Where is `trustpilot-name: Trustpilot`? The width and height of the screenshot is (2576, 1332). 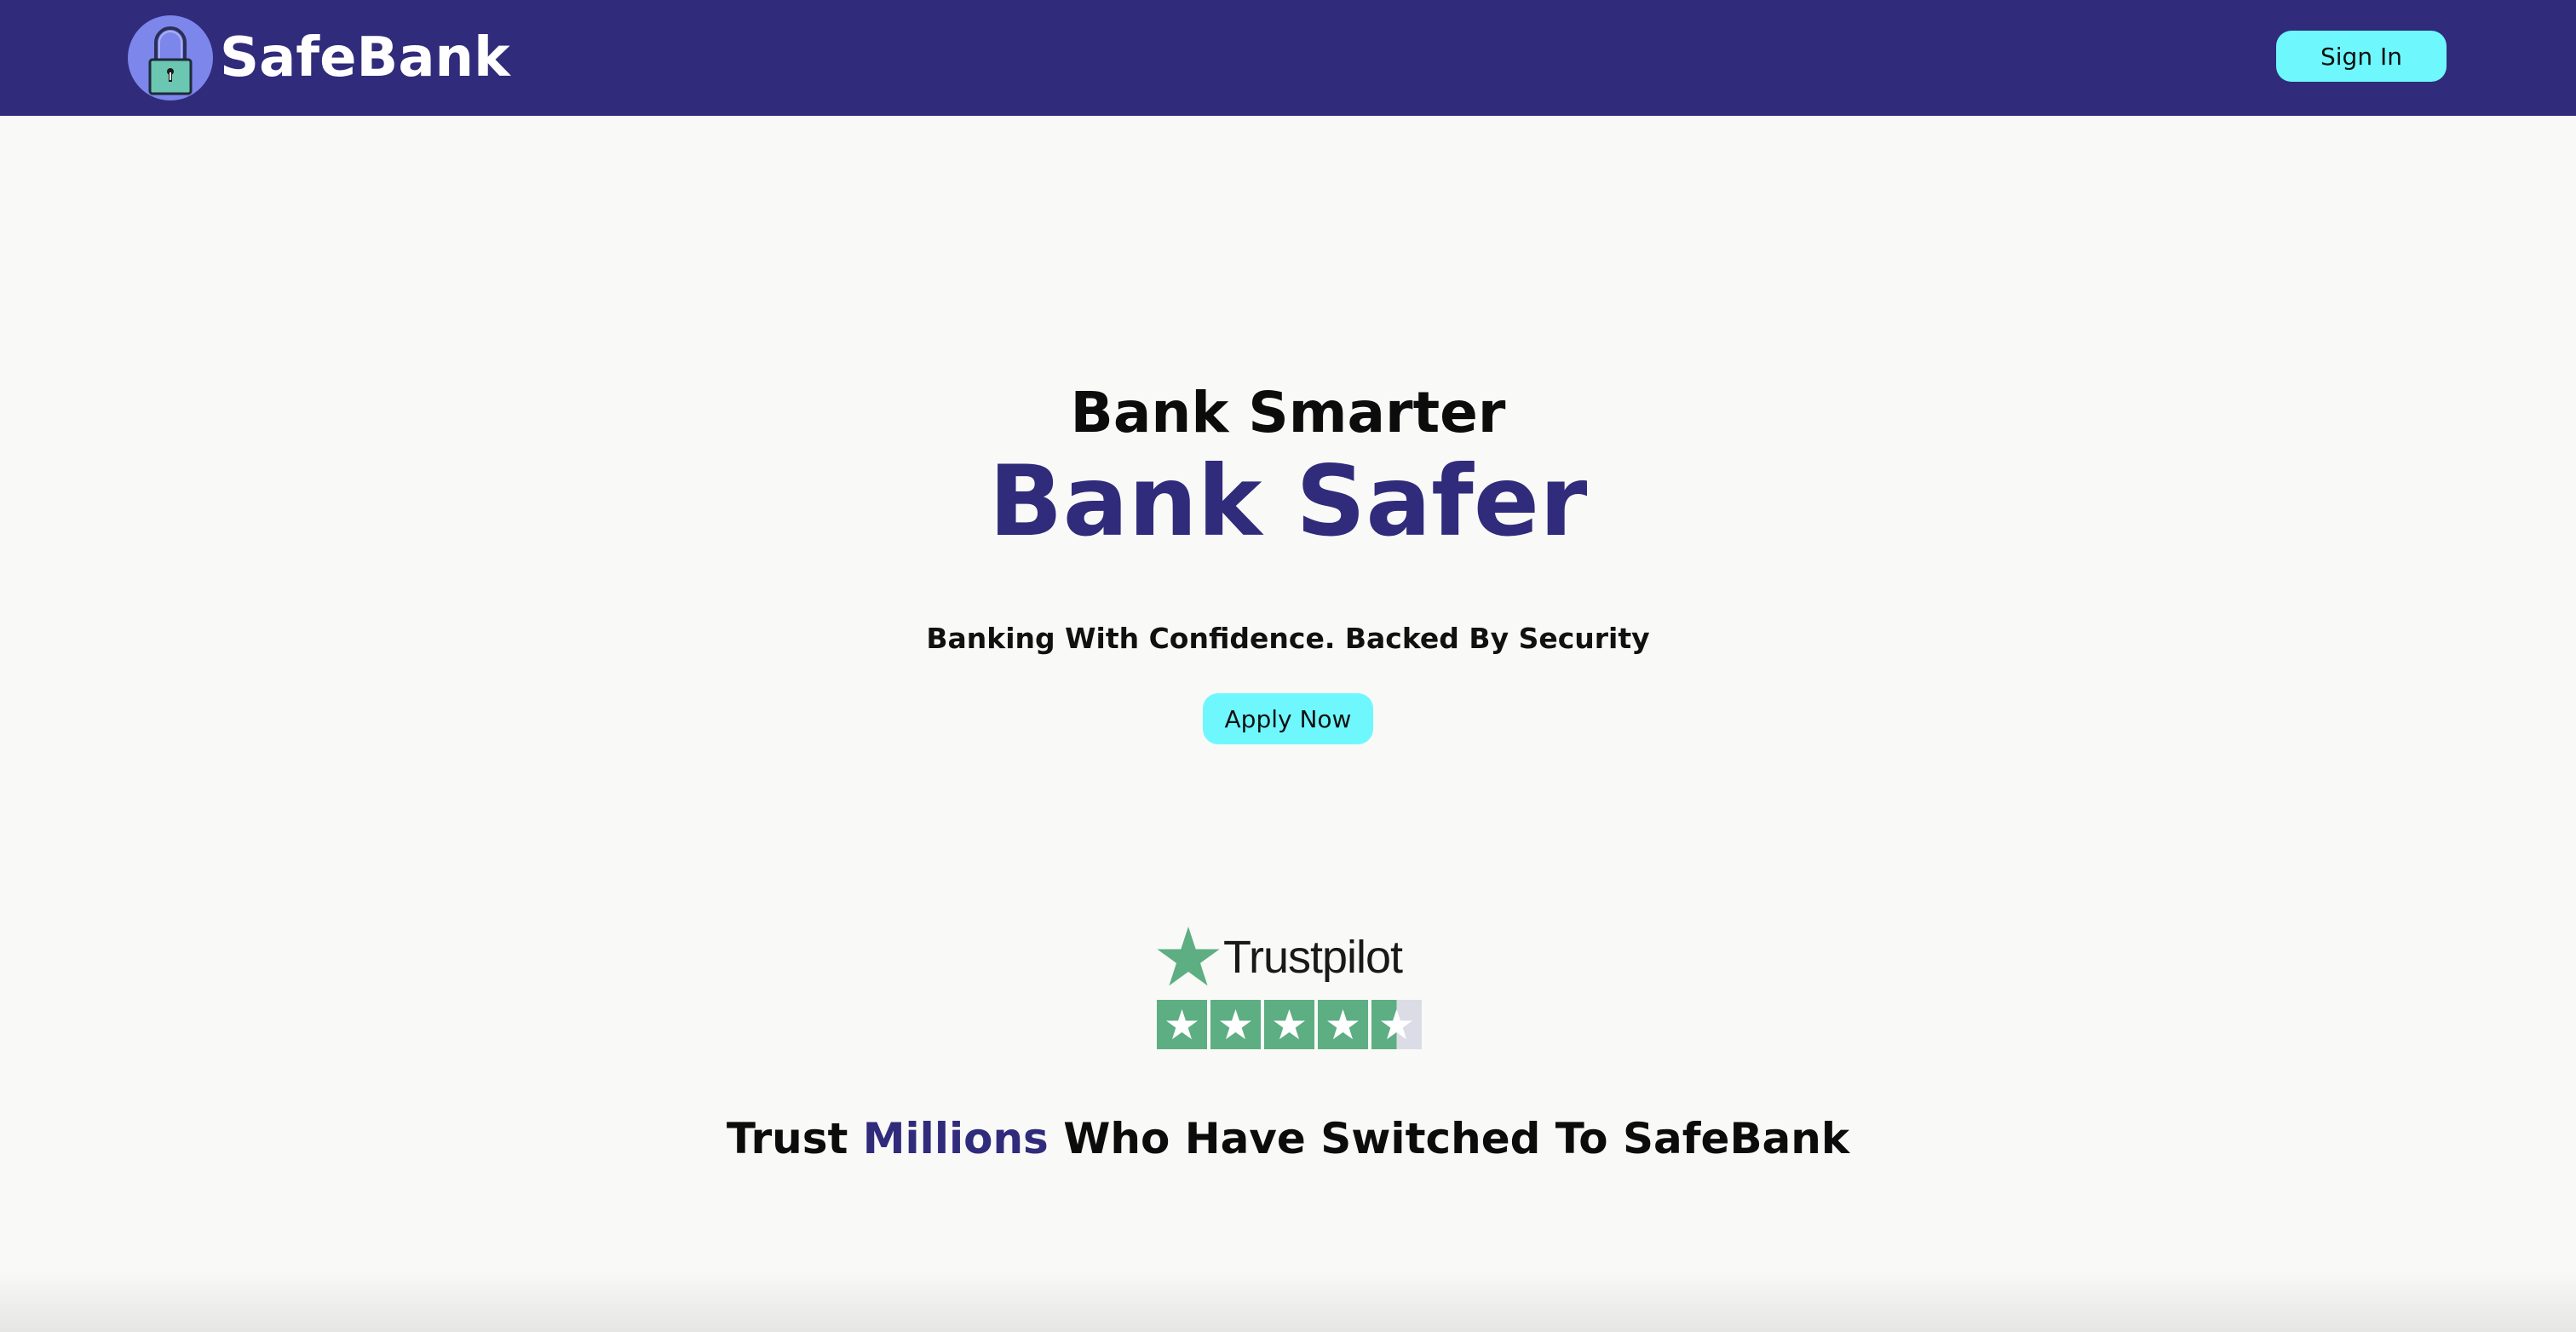
trustpilot-name: Trustpilot is located at coordinates (1313, 958).